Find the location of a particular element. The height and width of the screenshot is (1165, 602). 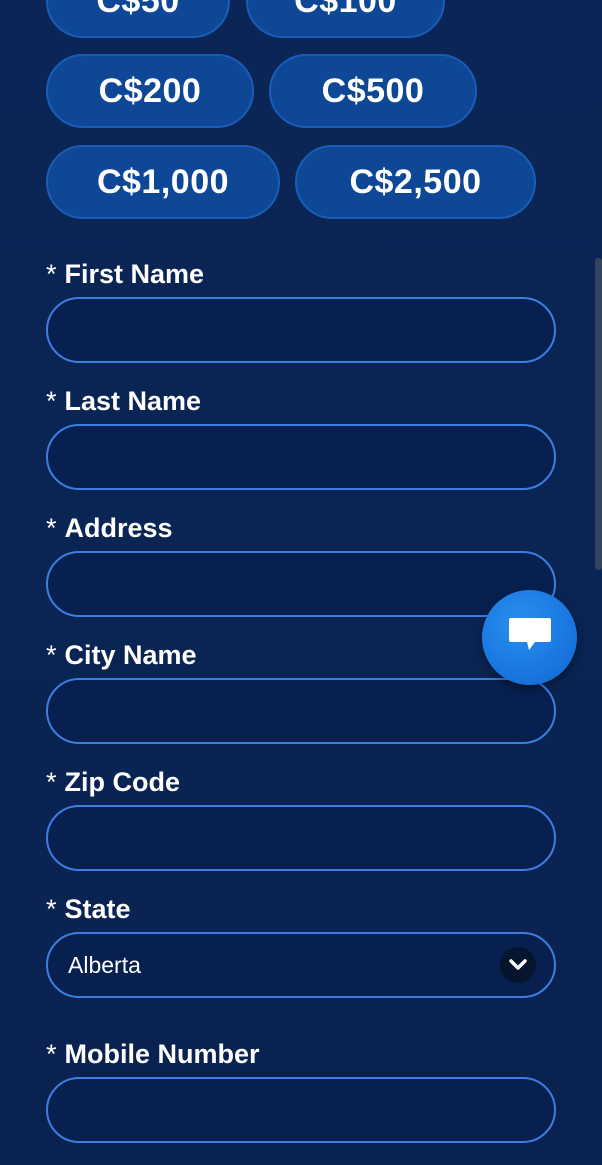

first-name-label: * First Name is located at coordinates (125, 274).